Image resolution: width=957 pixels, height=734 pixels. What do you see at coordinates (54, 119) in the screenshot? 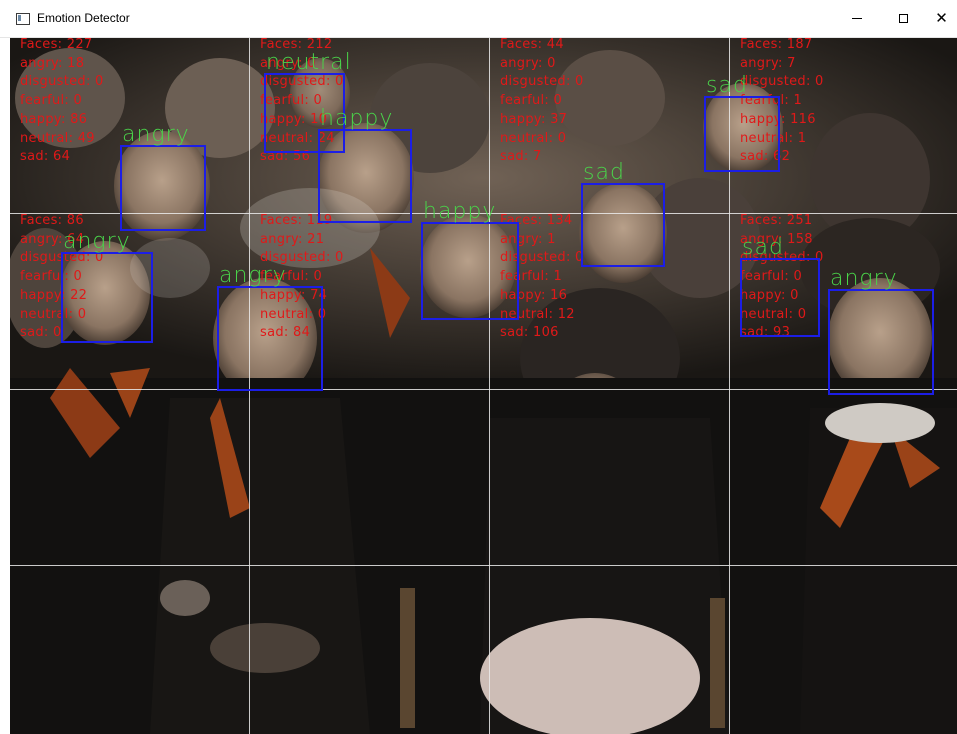
I see `stat-happy: happy: 86` at bounding box center [54, 119].